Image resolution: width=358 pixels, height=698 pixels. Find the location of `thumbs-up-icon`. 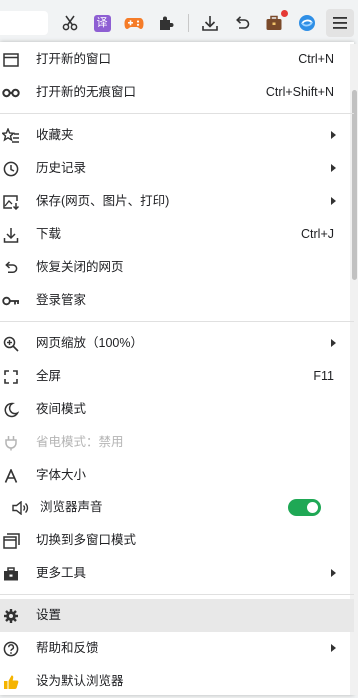

thumbs-up-icon is located at coordinates (11, 682).